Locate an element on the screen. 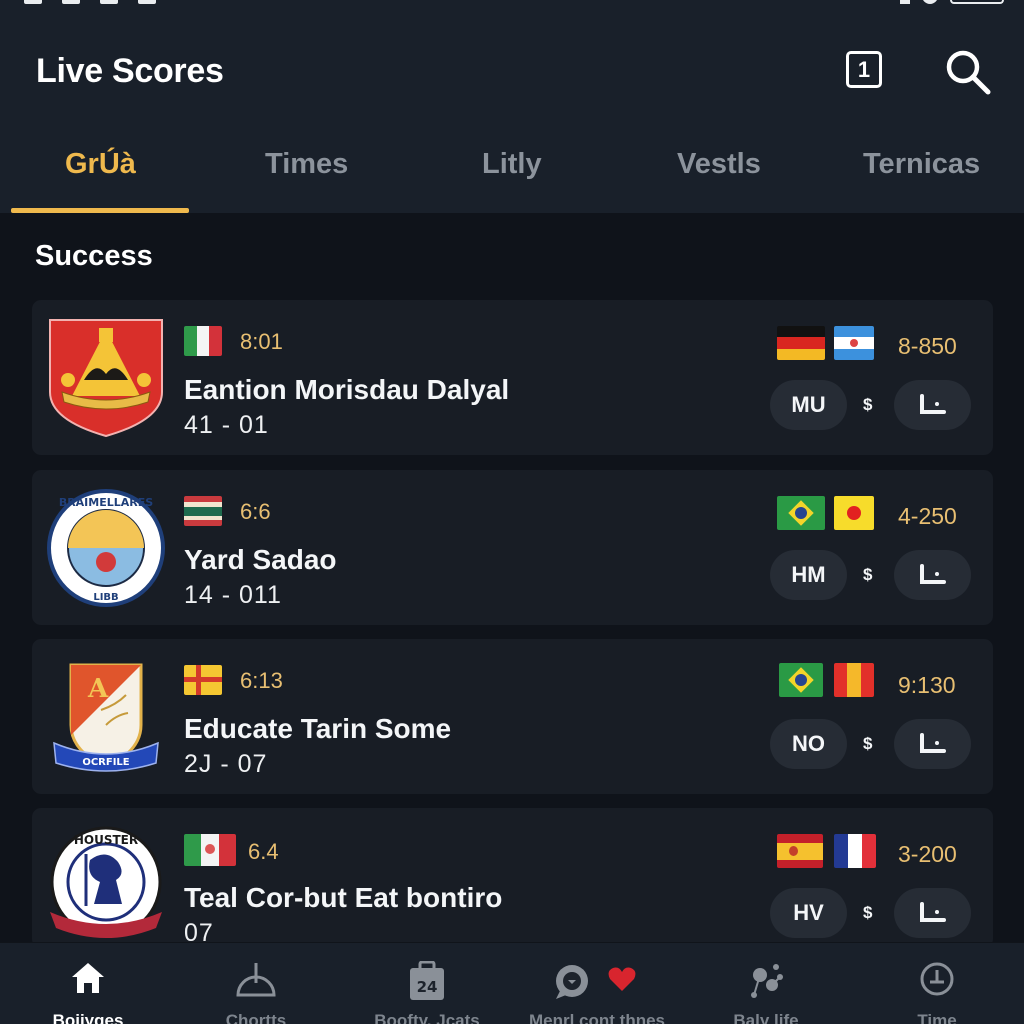  team-code-button: HM is located at coordinates (808, 575).